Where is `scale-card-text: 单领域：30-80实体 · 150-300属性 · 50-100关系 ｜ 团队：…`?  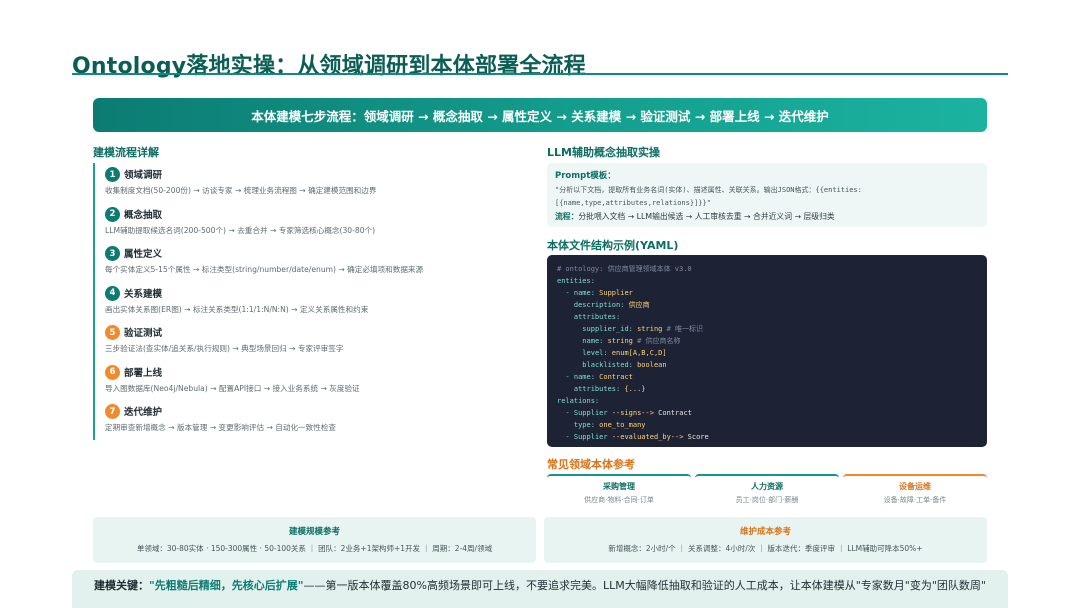 scale-card-text: 单领域：30-80实体 · 150-300属性 · 50-100关系 ｜ 团队：… is located at coordinates (314, 548).